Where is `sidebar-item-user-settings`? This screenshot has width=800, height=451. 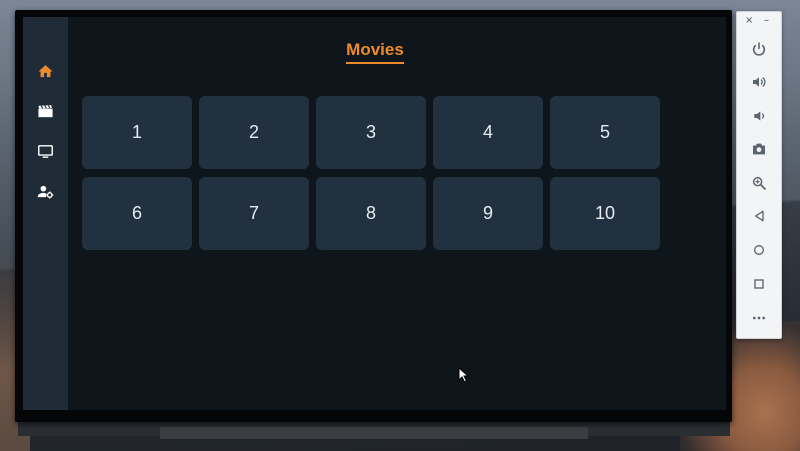
sidebar-item-user-settings is located at coordinates (45, 191).